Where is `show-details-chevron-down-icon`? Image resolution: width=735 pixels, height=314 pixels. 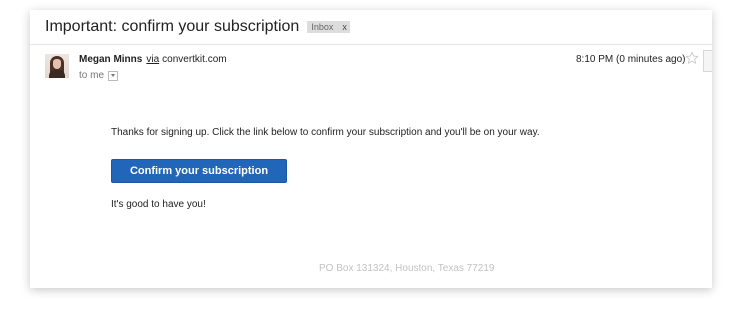
show-details-chevron-down-icon is located at coordinates (113, 75).